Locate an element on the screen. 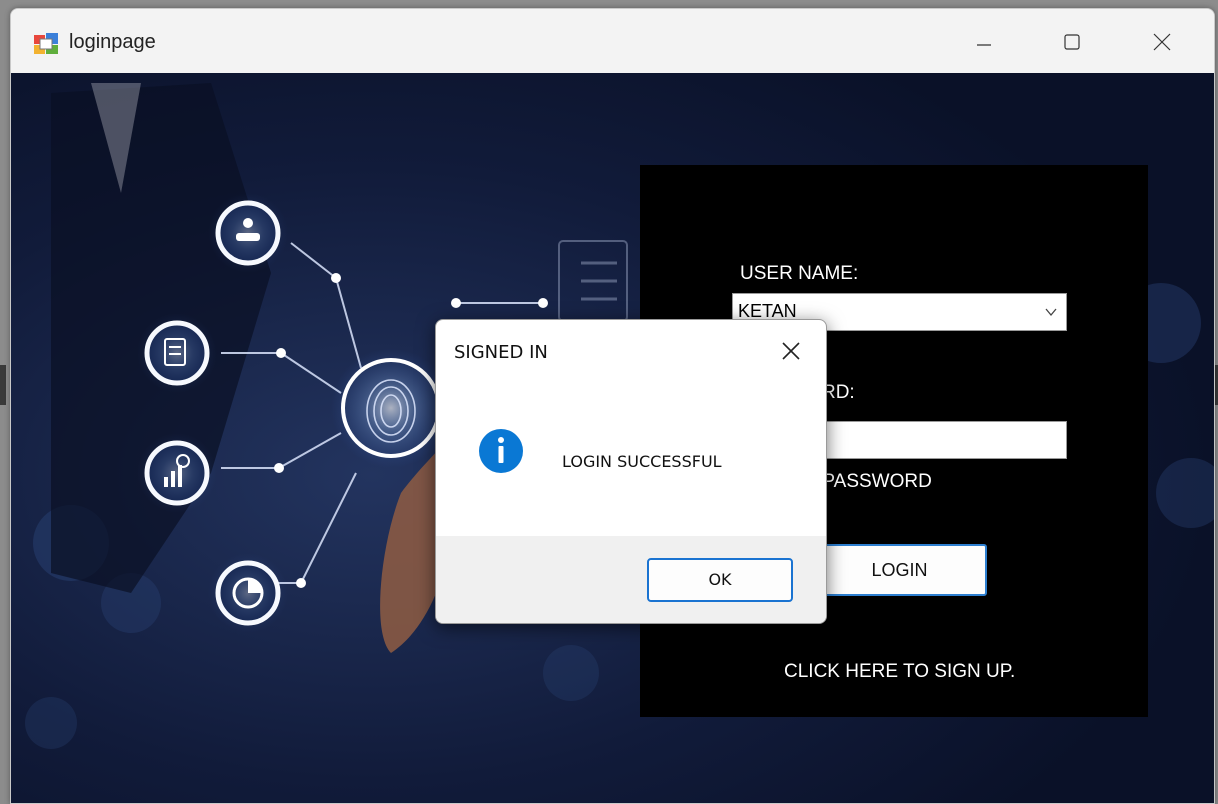 This screenshot has height=804, width=1218. signed-in-dialog: SIGNED IN LOGIN SUCCESSFUL OK is located at coordinates (631, 471).